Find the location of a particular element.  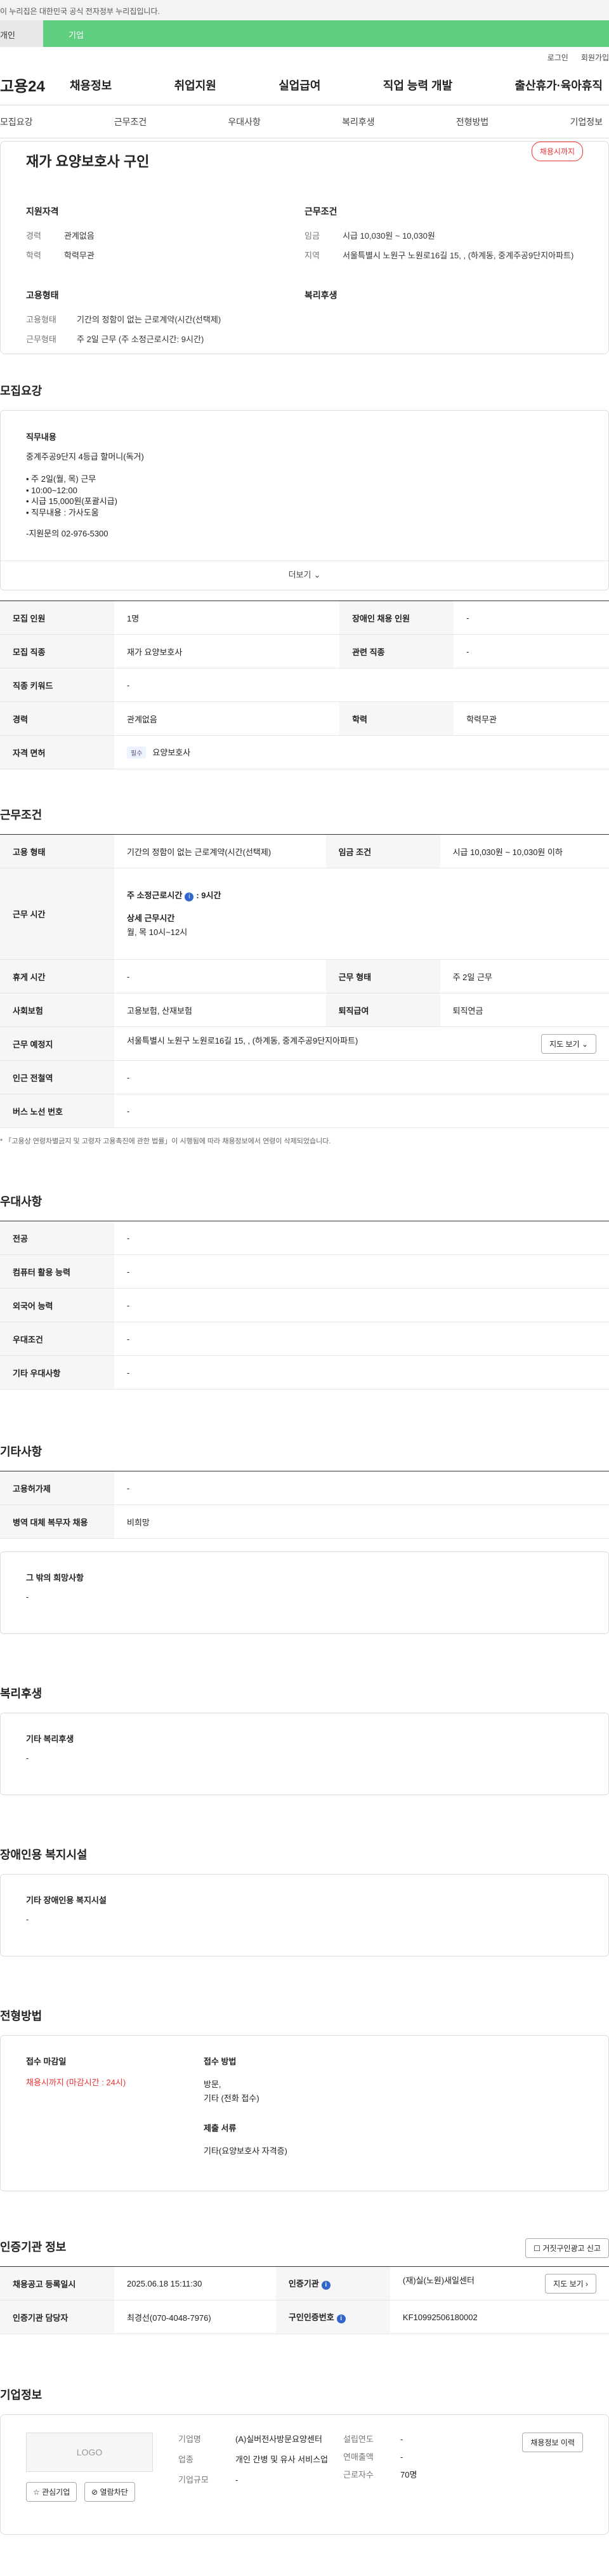

detail-line: • 주 2일(월, 목) 근무 is located at coordinates (61, 479).